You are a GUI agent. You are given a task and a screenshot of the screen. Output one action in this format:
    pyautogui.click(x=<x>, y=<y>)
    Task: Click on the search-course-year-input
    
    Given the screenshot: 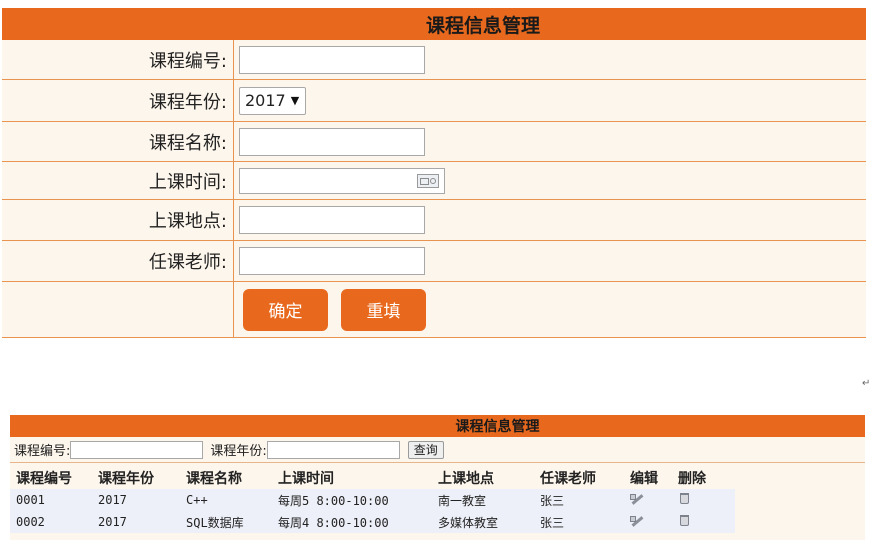 What is the action you would take?
    pyautogui.click(x=333, y=449)
    